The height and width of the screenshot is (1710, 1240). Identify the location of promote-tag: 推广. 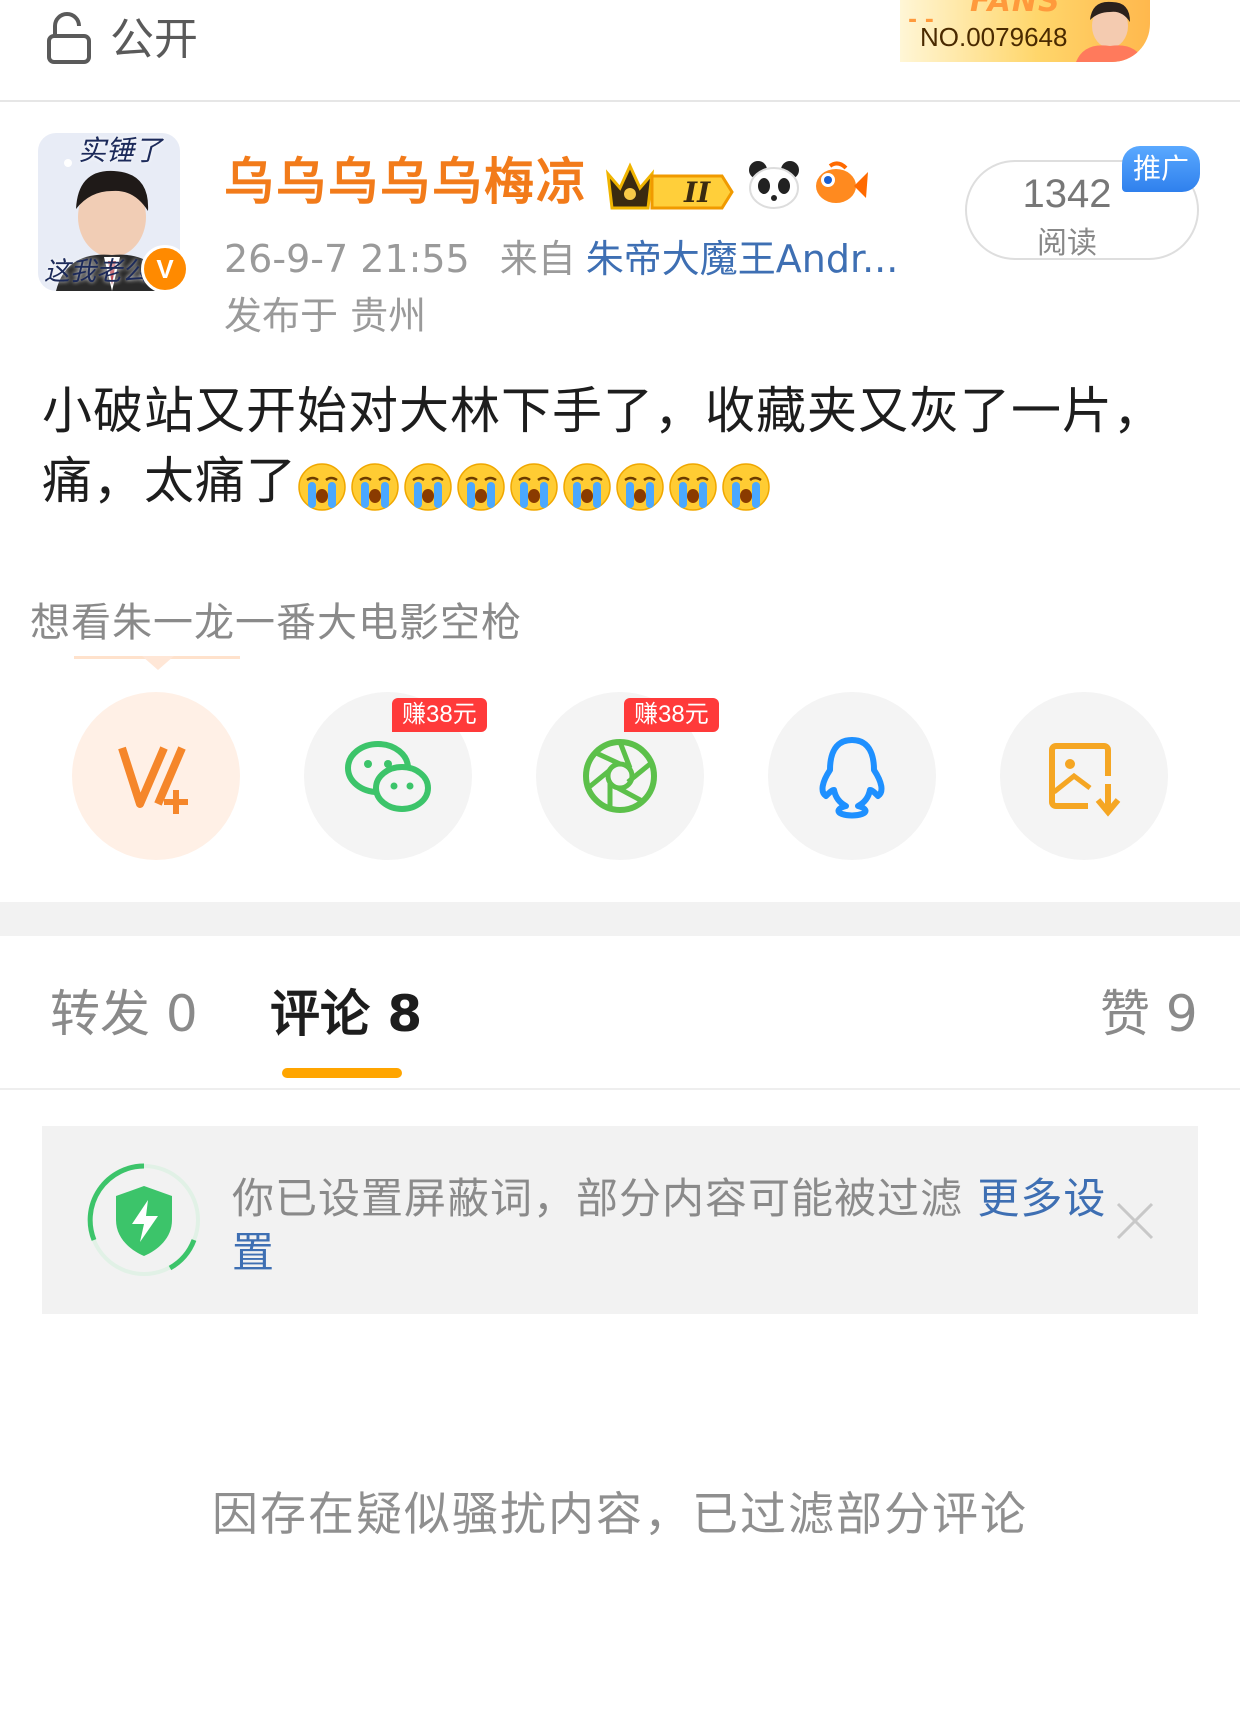
(1161, 169).